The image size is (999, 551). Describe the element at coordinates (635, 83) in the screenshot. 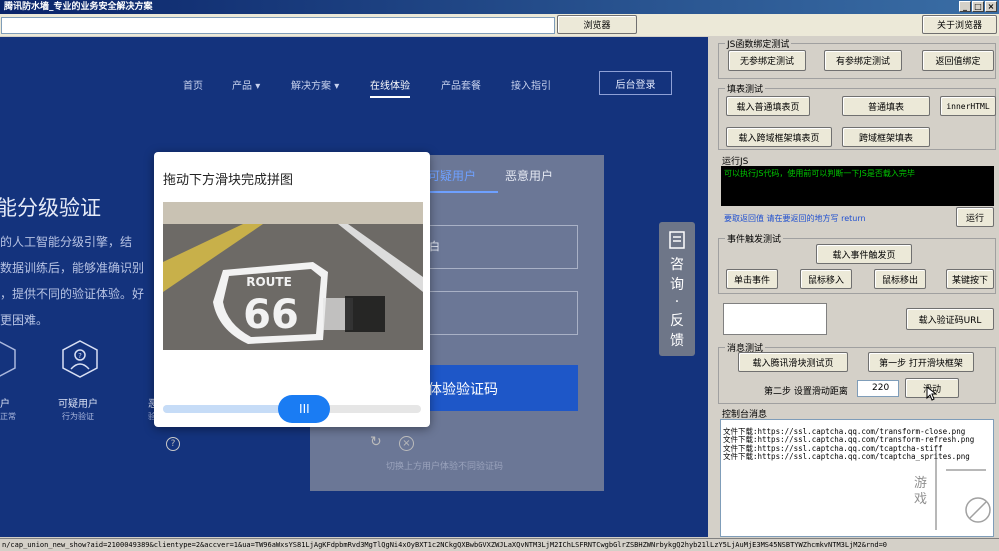

I see `admin-login-button: 后台登录` at that location.